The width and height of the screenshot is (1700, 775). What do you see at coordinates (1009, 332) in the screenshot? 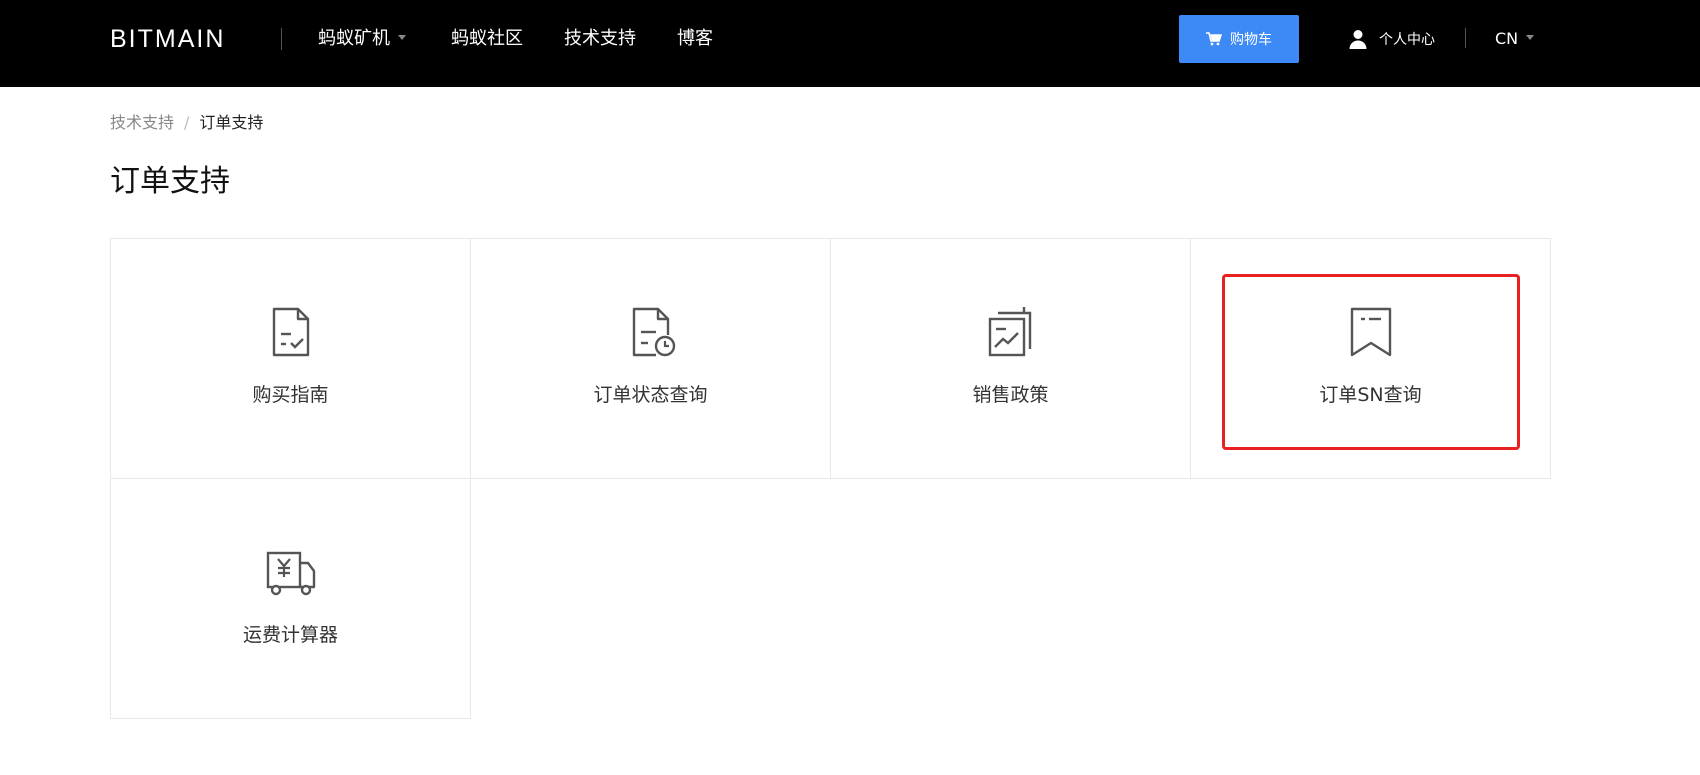
I see `document-chart-icon` at bounding box center [1009, 332].